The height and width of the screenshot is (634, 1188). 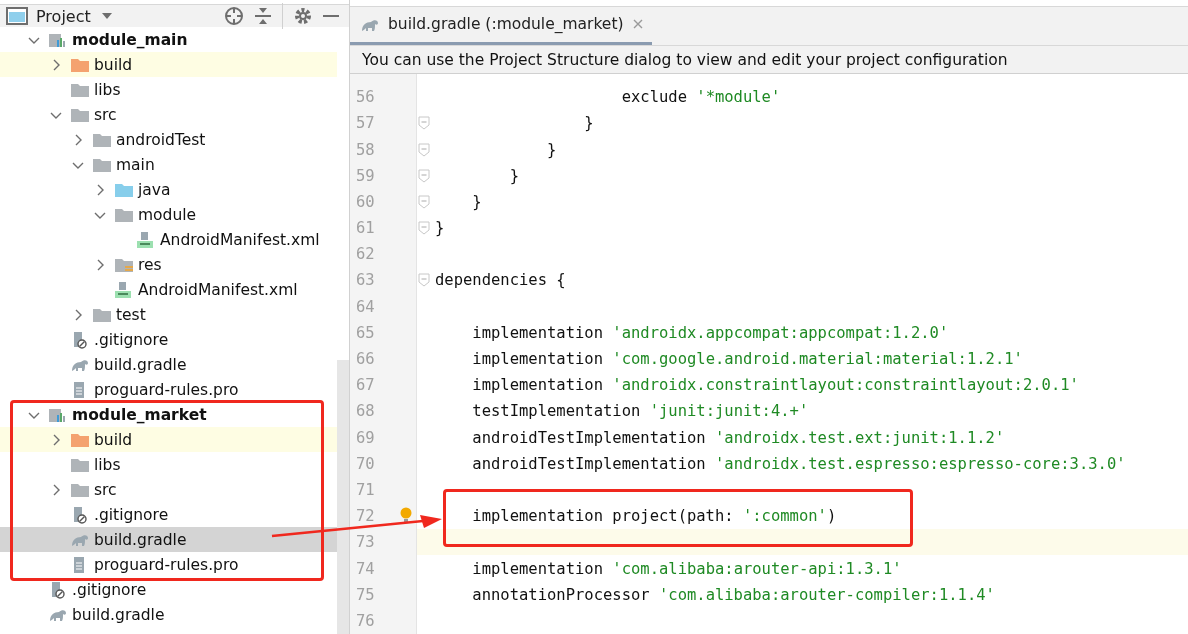 What do you see at coordinates (263, 16) in the screenshot?
I see `collapse-all-icon` at bounding box center [263, 16].